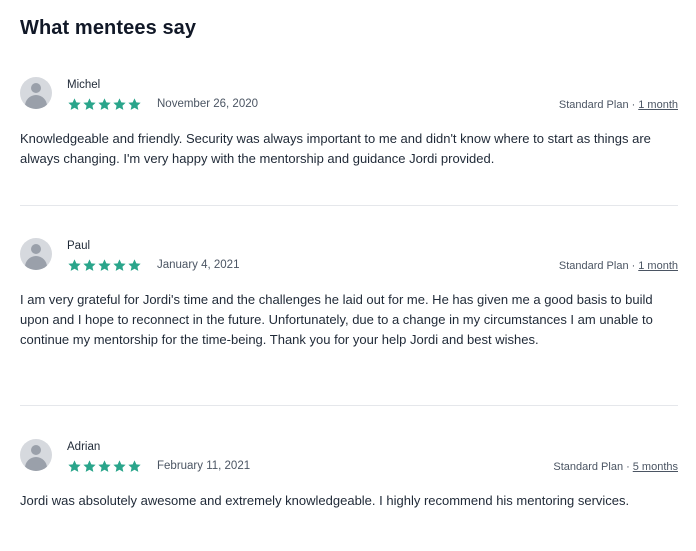 The image size is (696, 551). What do you see at coordinates (655, 467) in the screenshot?
I see `plan-duration-link: 5 months` at bounding box center [655, 467].